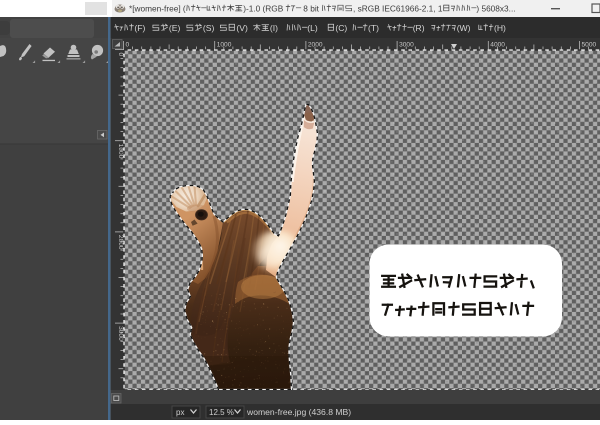 The width and height of the screenshot is (600, 425). Describe the element at coordinates (497, 45) in the screenshot. I see `svg-text: 4000` at that location.